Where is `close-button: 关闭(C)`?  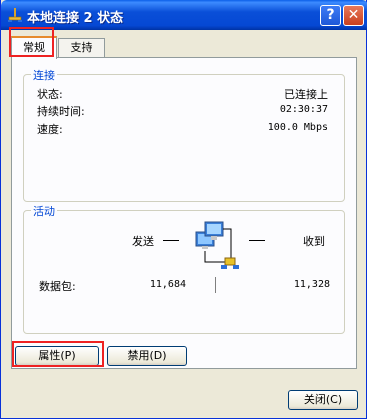
close-button: 关闭(C) is located at coordinates (323, 400).